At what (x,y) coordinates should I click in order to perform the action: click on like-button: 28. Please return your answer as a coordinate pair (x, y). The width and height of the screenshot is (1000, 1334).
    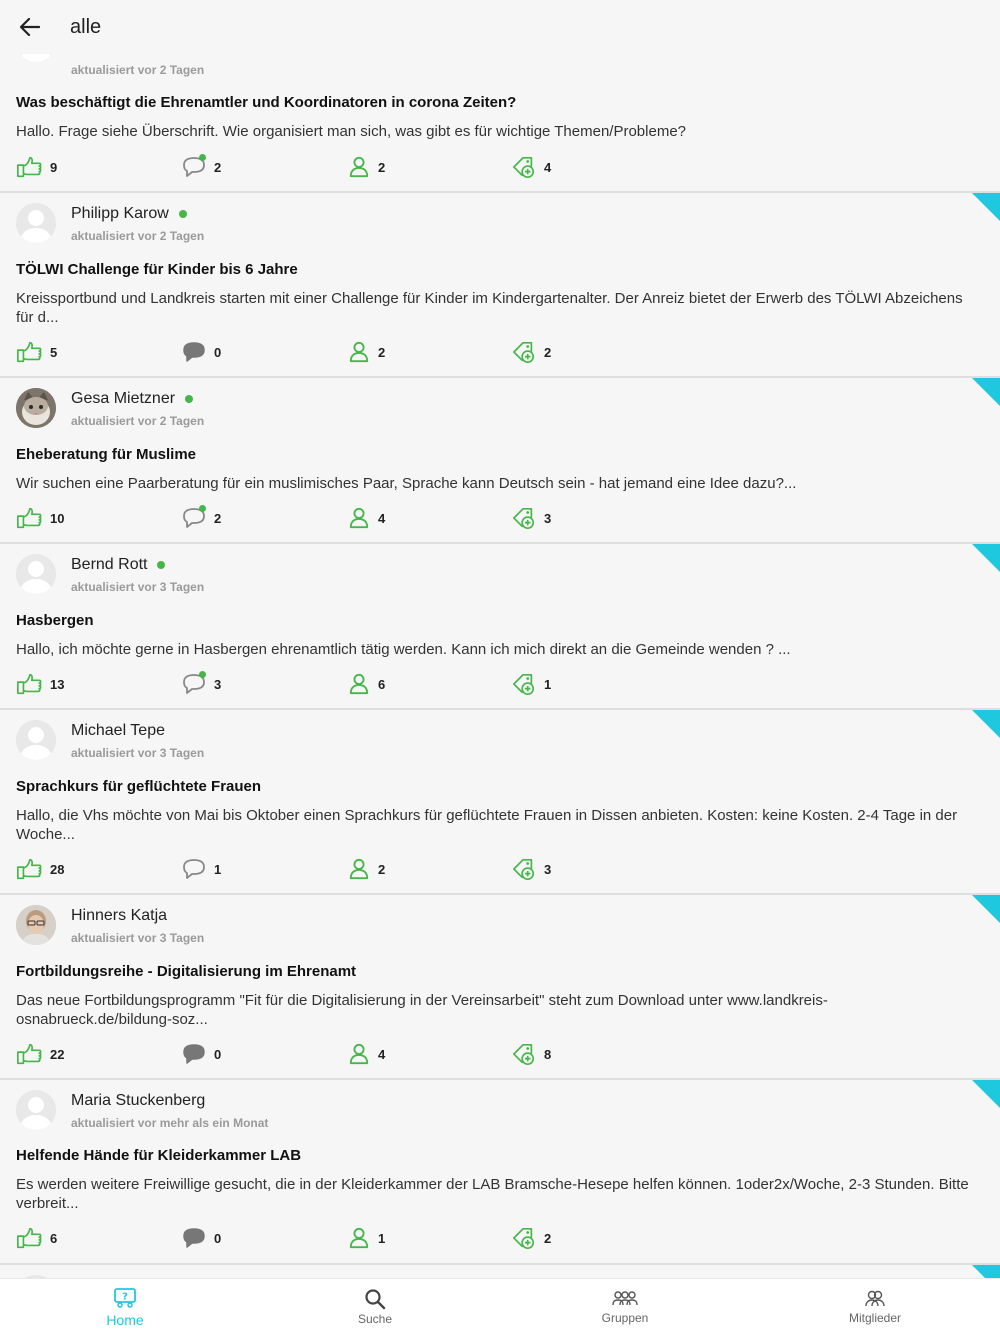
    Looking at the image, I should click on (40, 869).